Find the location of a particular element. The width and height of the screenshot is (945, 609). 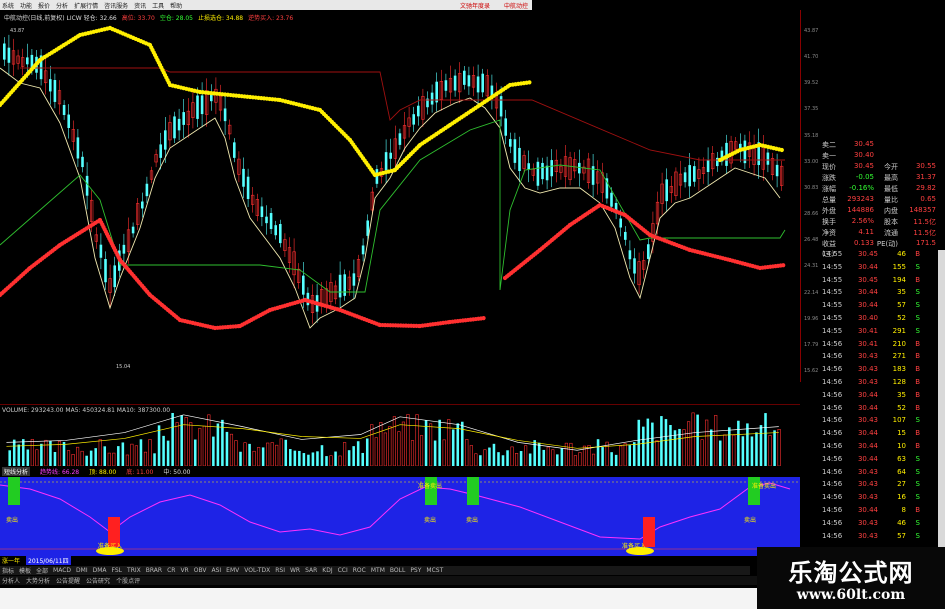

indicator-tab: EMV is located at coordinates (232, 570).